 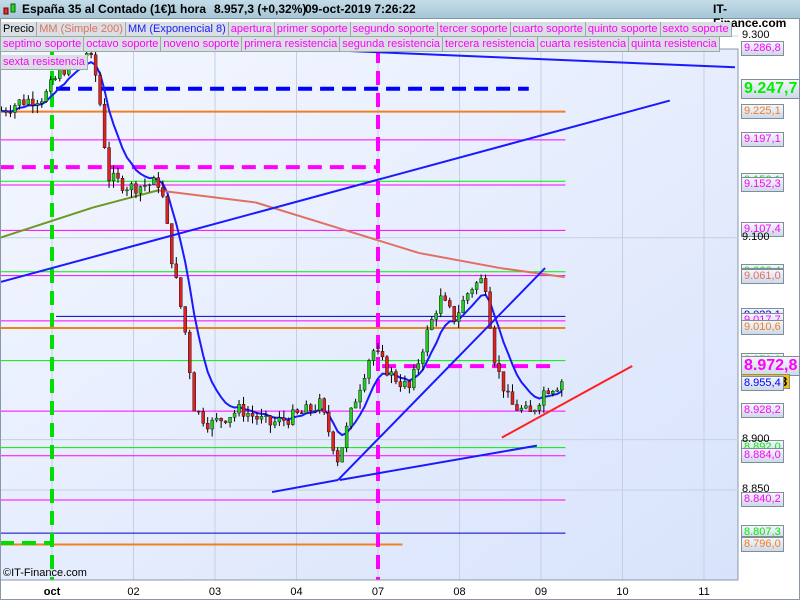 What do you see at coordinates (391, 44) in the screenshot?
I see `legend-toggle: segunda resistencia` at bounding box center [391, 44].